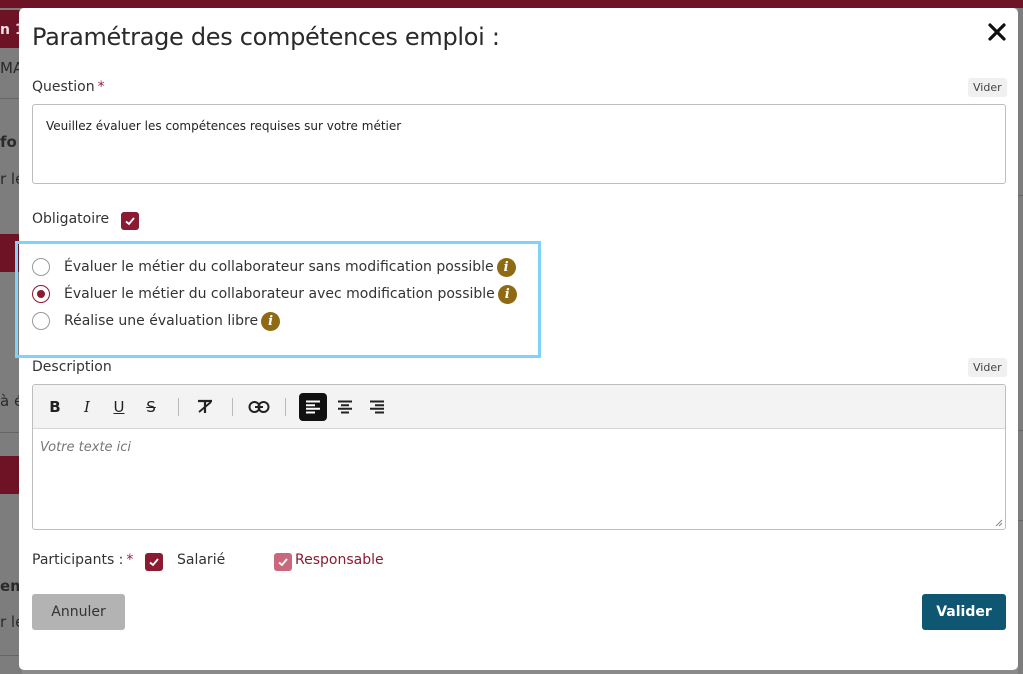 This screenshot has height=674, width=1023. What do you see at coordinates (345, 407) in the screenshot?
I see `align-center-icon` at bounding box center [345, 407].